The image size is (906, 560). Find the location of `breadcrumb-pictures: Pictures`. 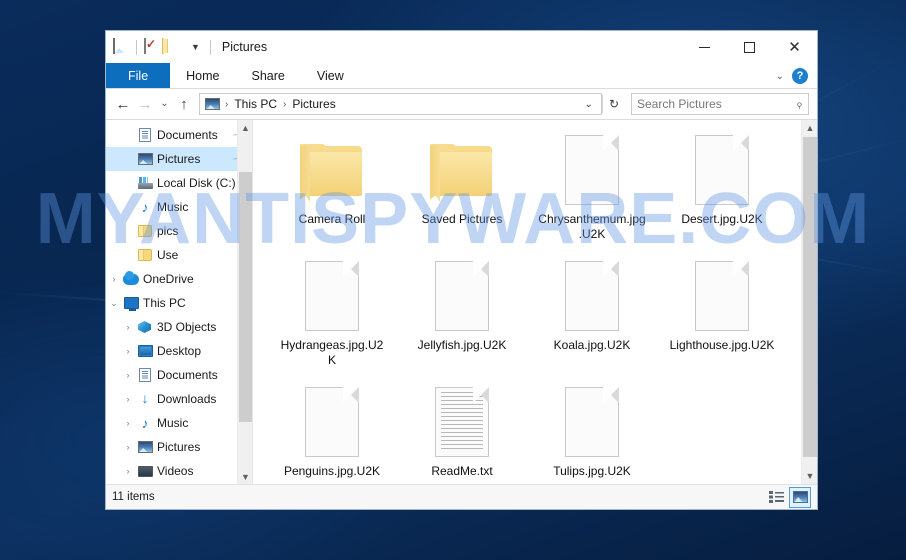

breadcrumb-pictures: Pictures is located at coordinates (313, 104).